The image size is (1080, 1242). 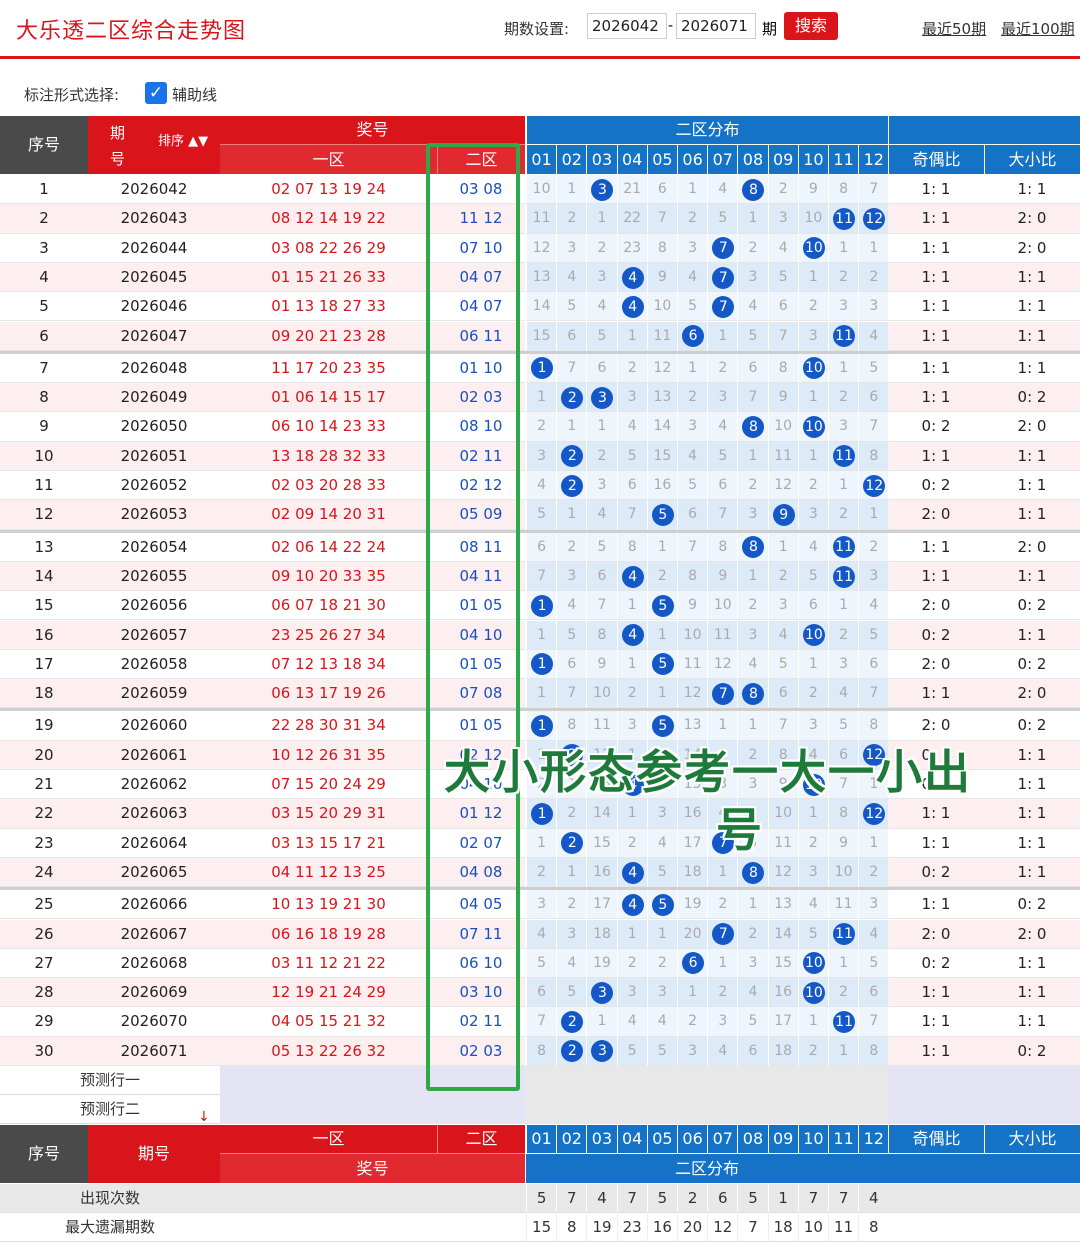 I want to click on predict-row-2-dist, so click(x=707, y=1109).